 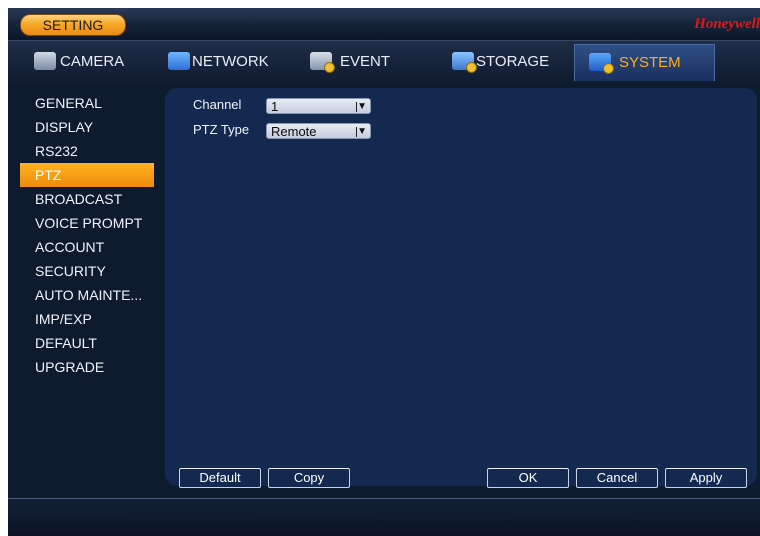 I want to click on ptz-type-label: PTZ Type, so click(x=221, y=129).